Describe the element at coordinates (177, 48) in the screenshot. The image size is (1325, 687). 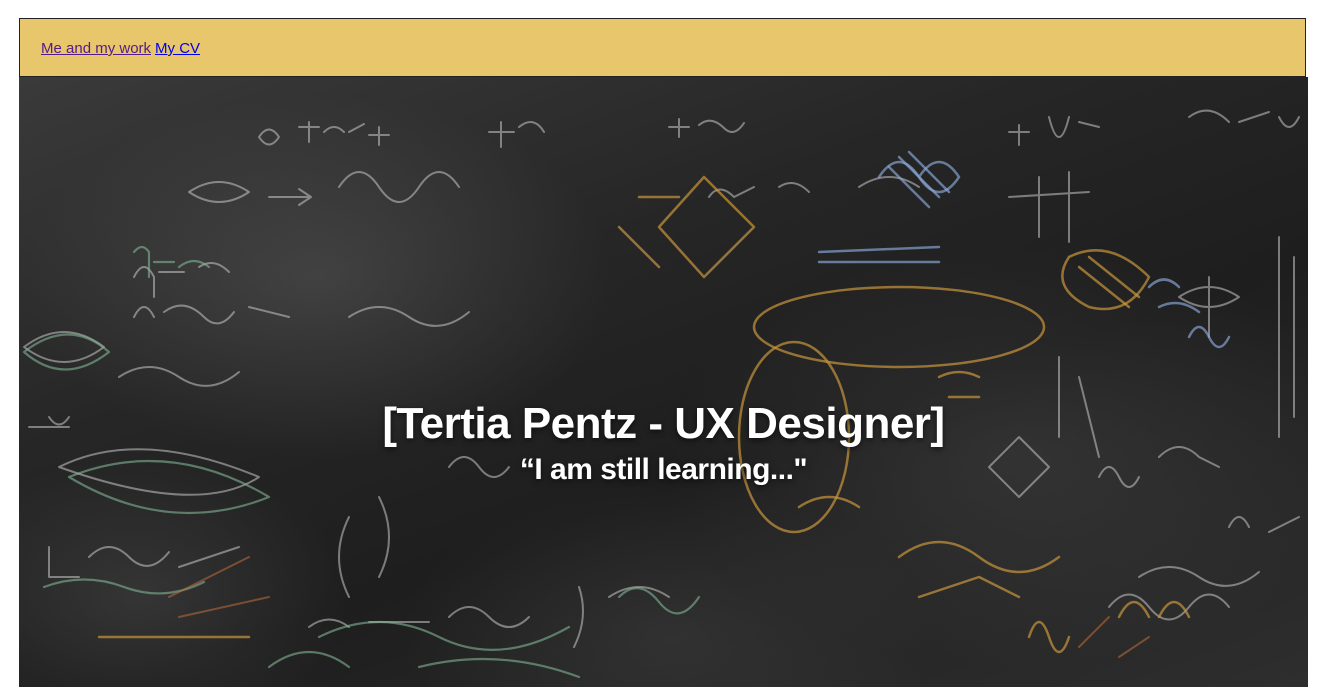
I see `nav-link-my-cv: My CV` at that location.